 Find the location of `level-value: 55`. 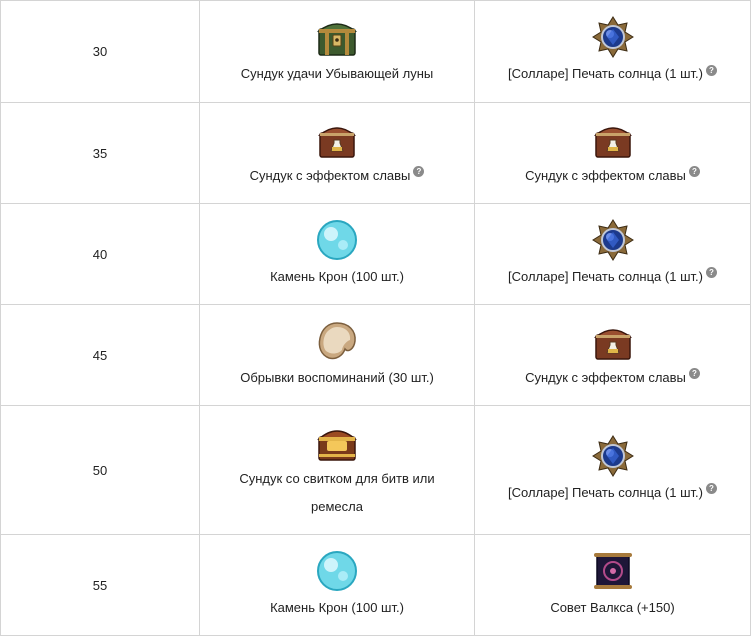

level-value: 55 is located at coordinates (100, 585).